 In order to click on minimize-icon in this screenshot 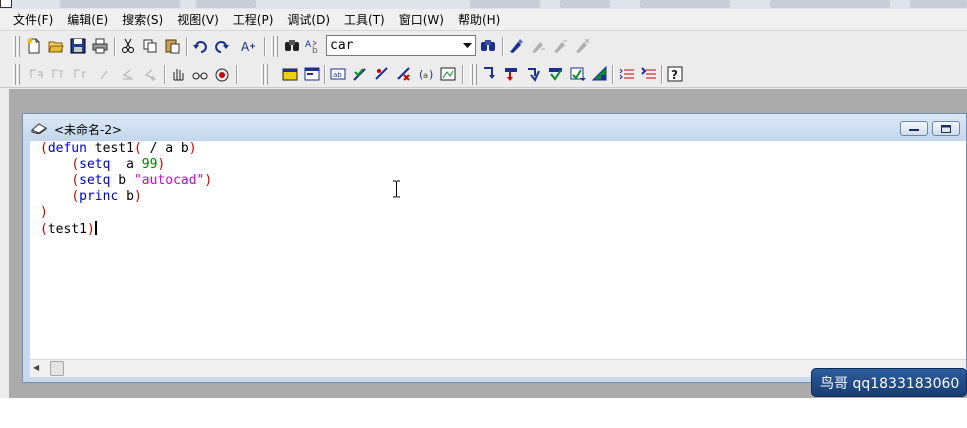, I will do `click(914, 129)`.